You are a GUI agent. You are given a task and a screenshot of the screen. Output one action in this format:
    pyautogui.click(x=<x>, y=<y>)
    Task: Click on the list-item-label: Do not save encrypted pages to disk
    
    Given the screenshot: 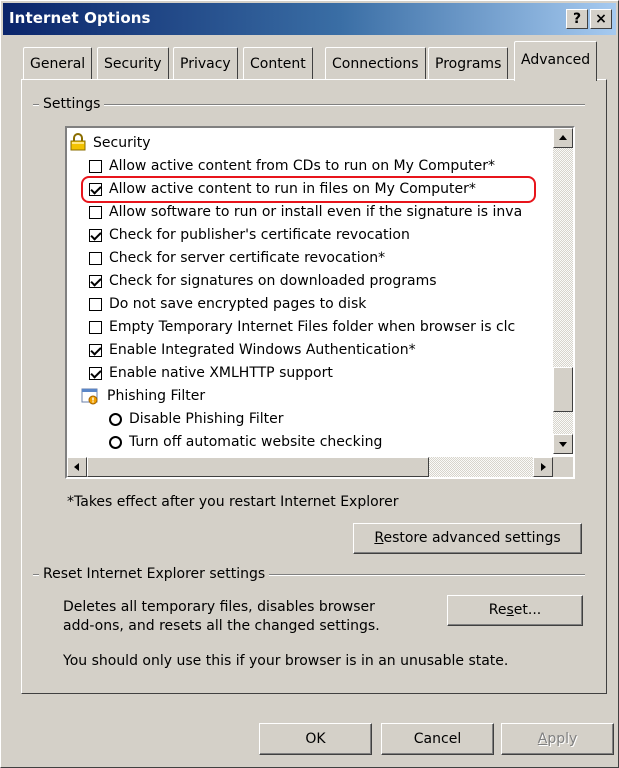 What is the action you would take?
    pyautogui.click(x=238, y=304)
    